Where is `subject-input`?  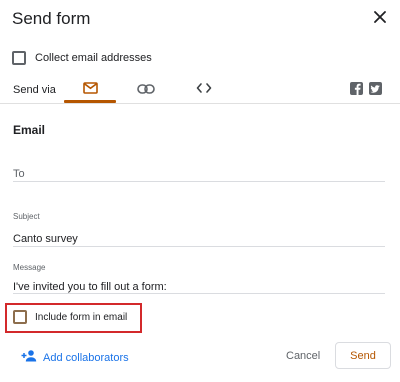 subject-input is located at coordinates (199, 239).